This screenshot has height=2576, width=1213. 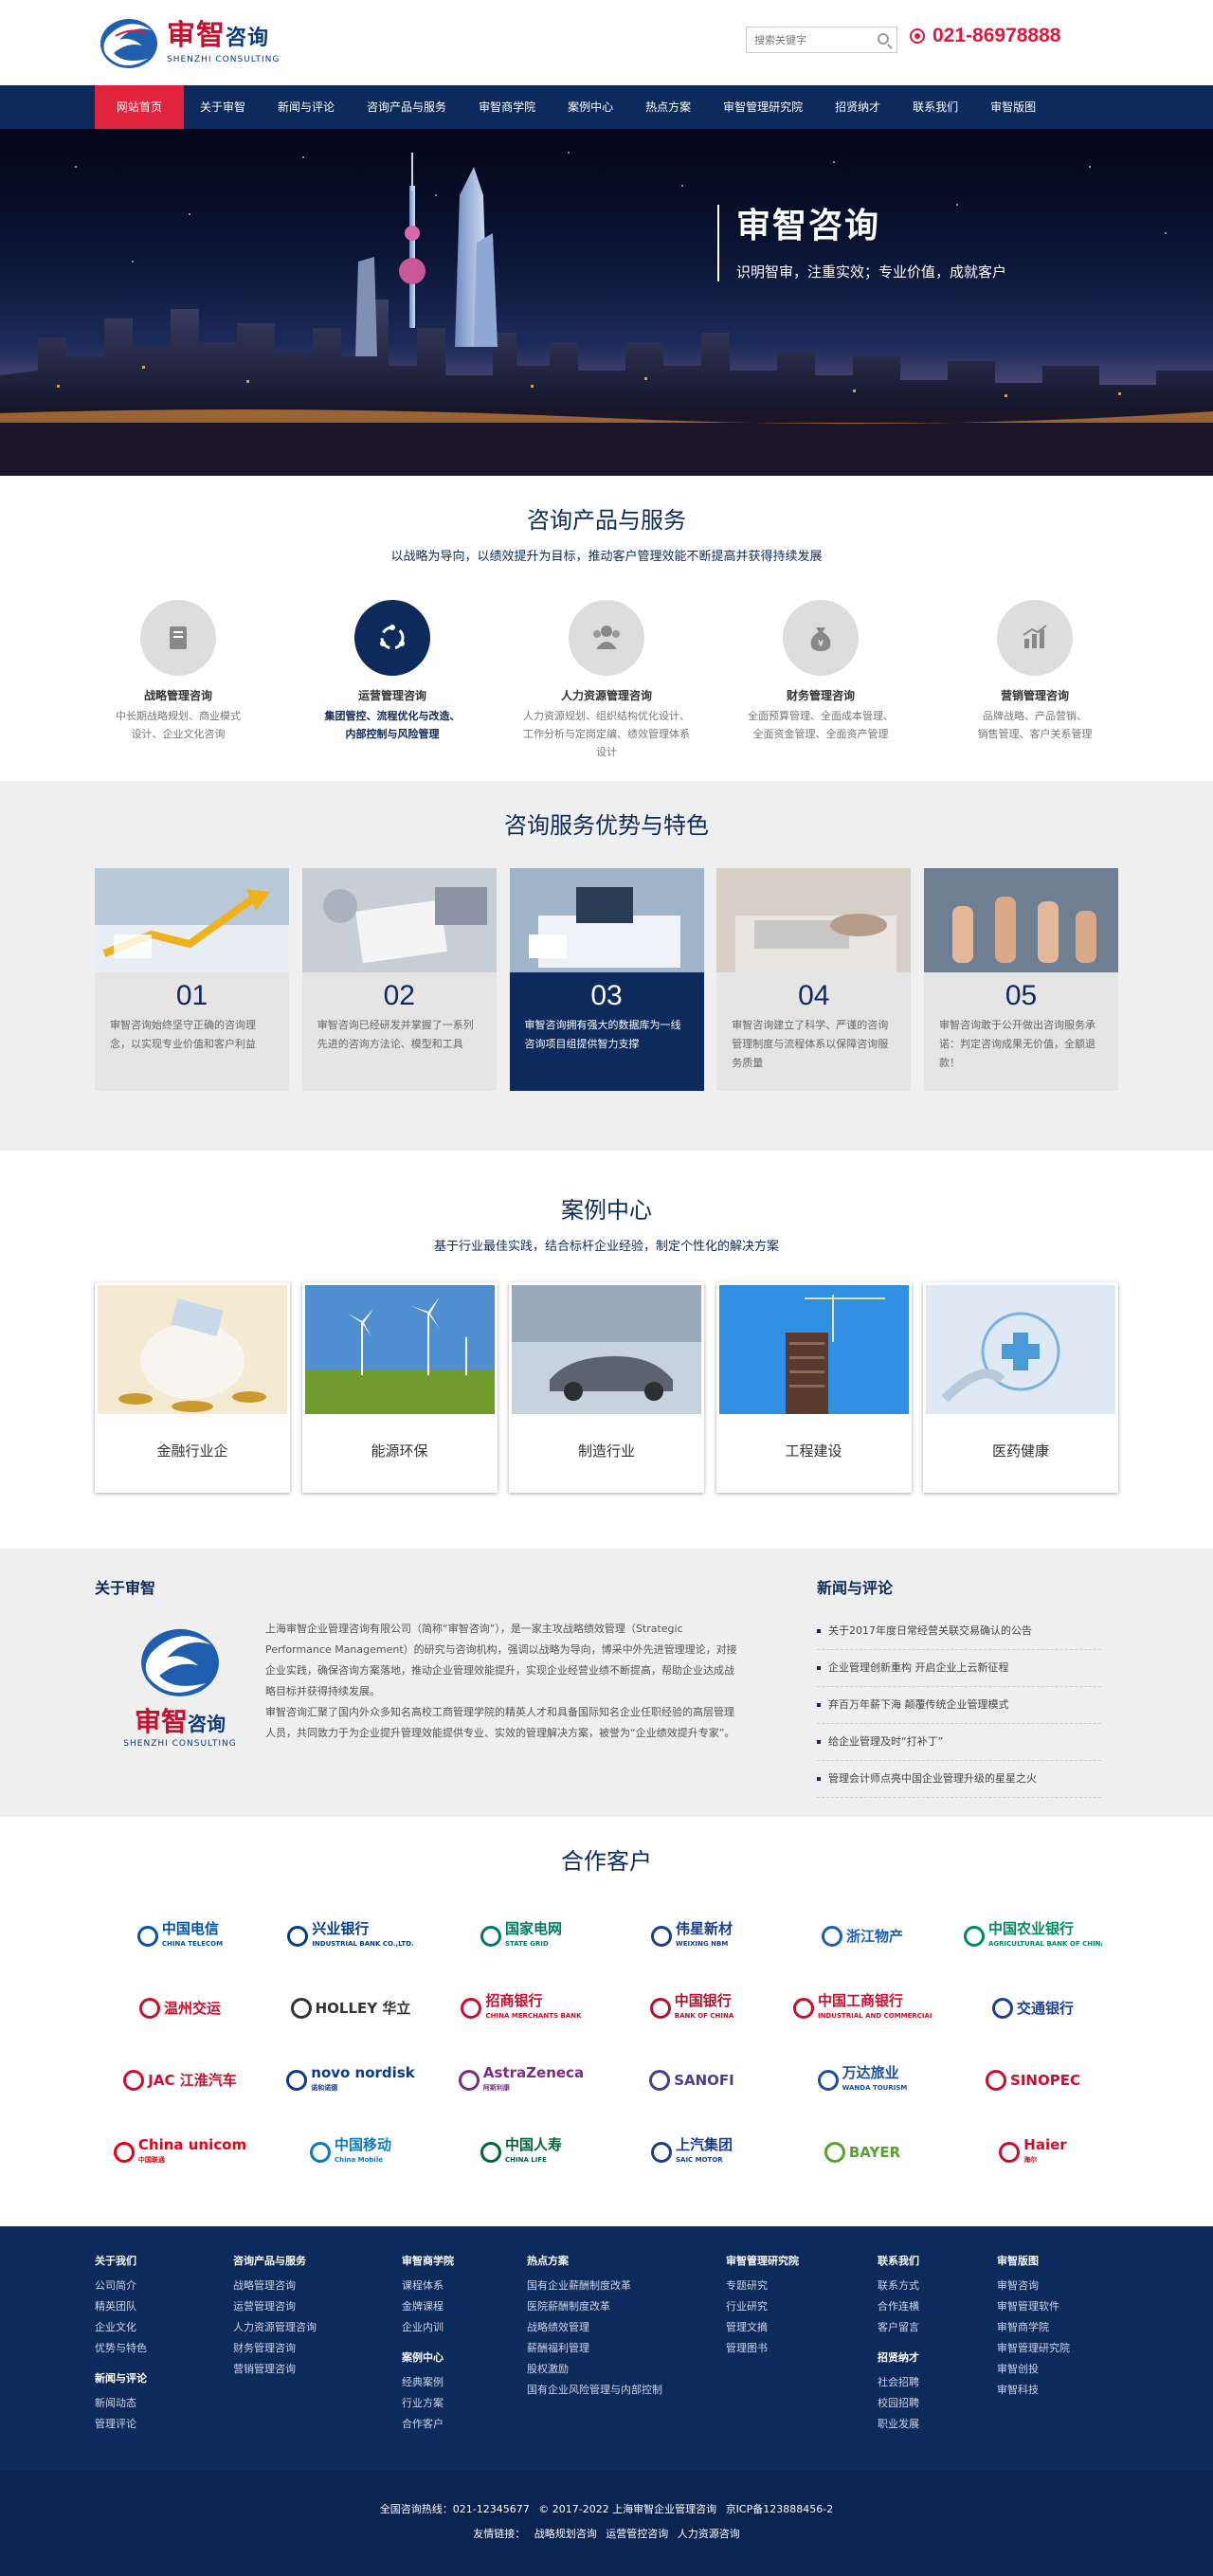 What do you see at coordinates (802, 2260) in the screenshot?
I see `footer-heading: 审智管理研究院` at bounding box center [802, 2260].